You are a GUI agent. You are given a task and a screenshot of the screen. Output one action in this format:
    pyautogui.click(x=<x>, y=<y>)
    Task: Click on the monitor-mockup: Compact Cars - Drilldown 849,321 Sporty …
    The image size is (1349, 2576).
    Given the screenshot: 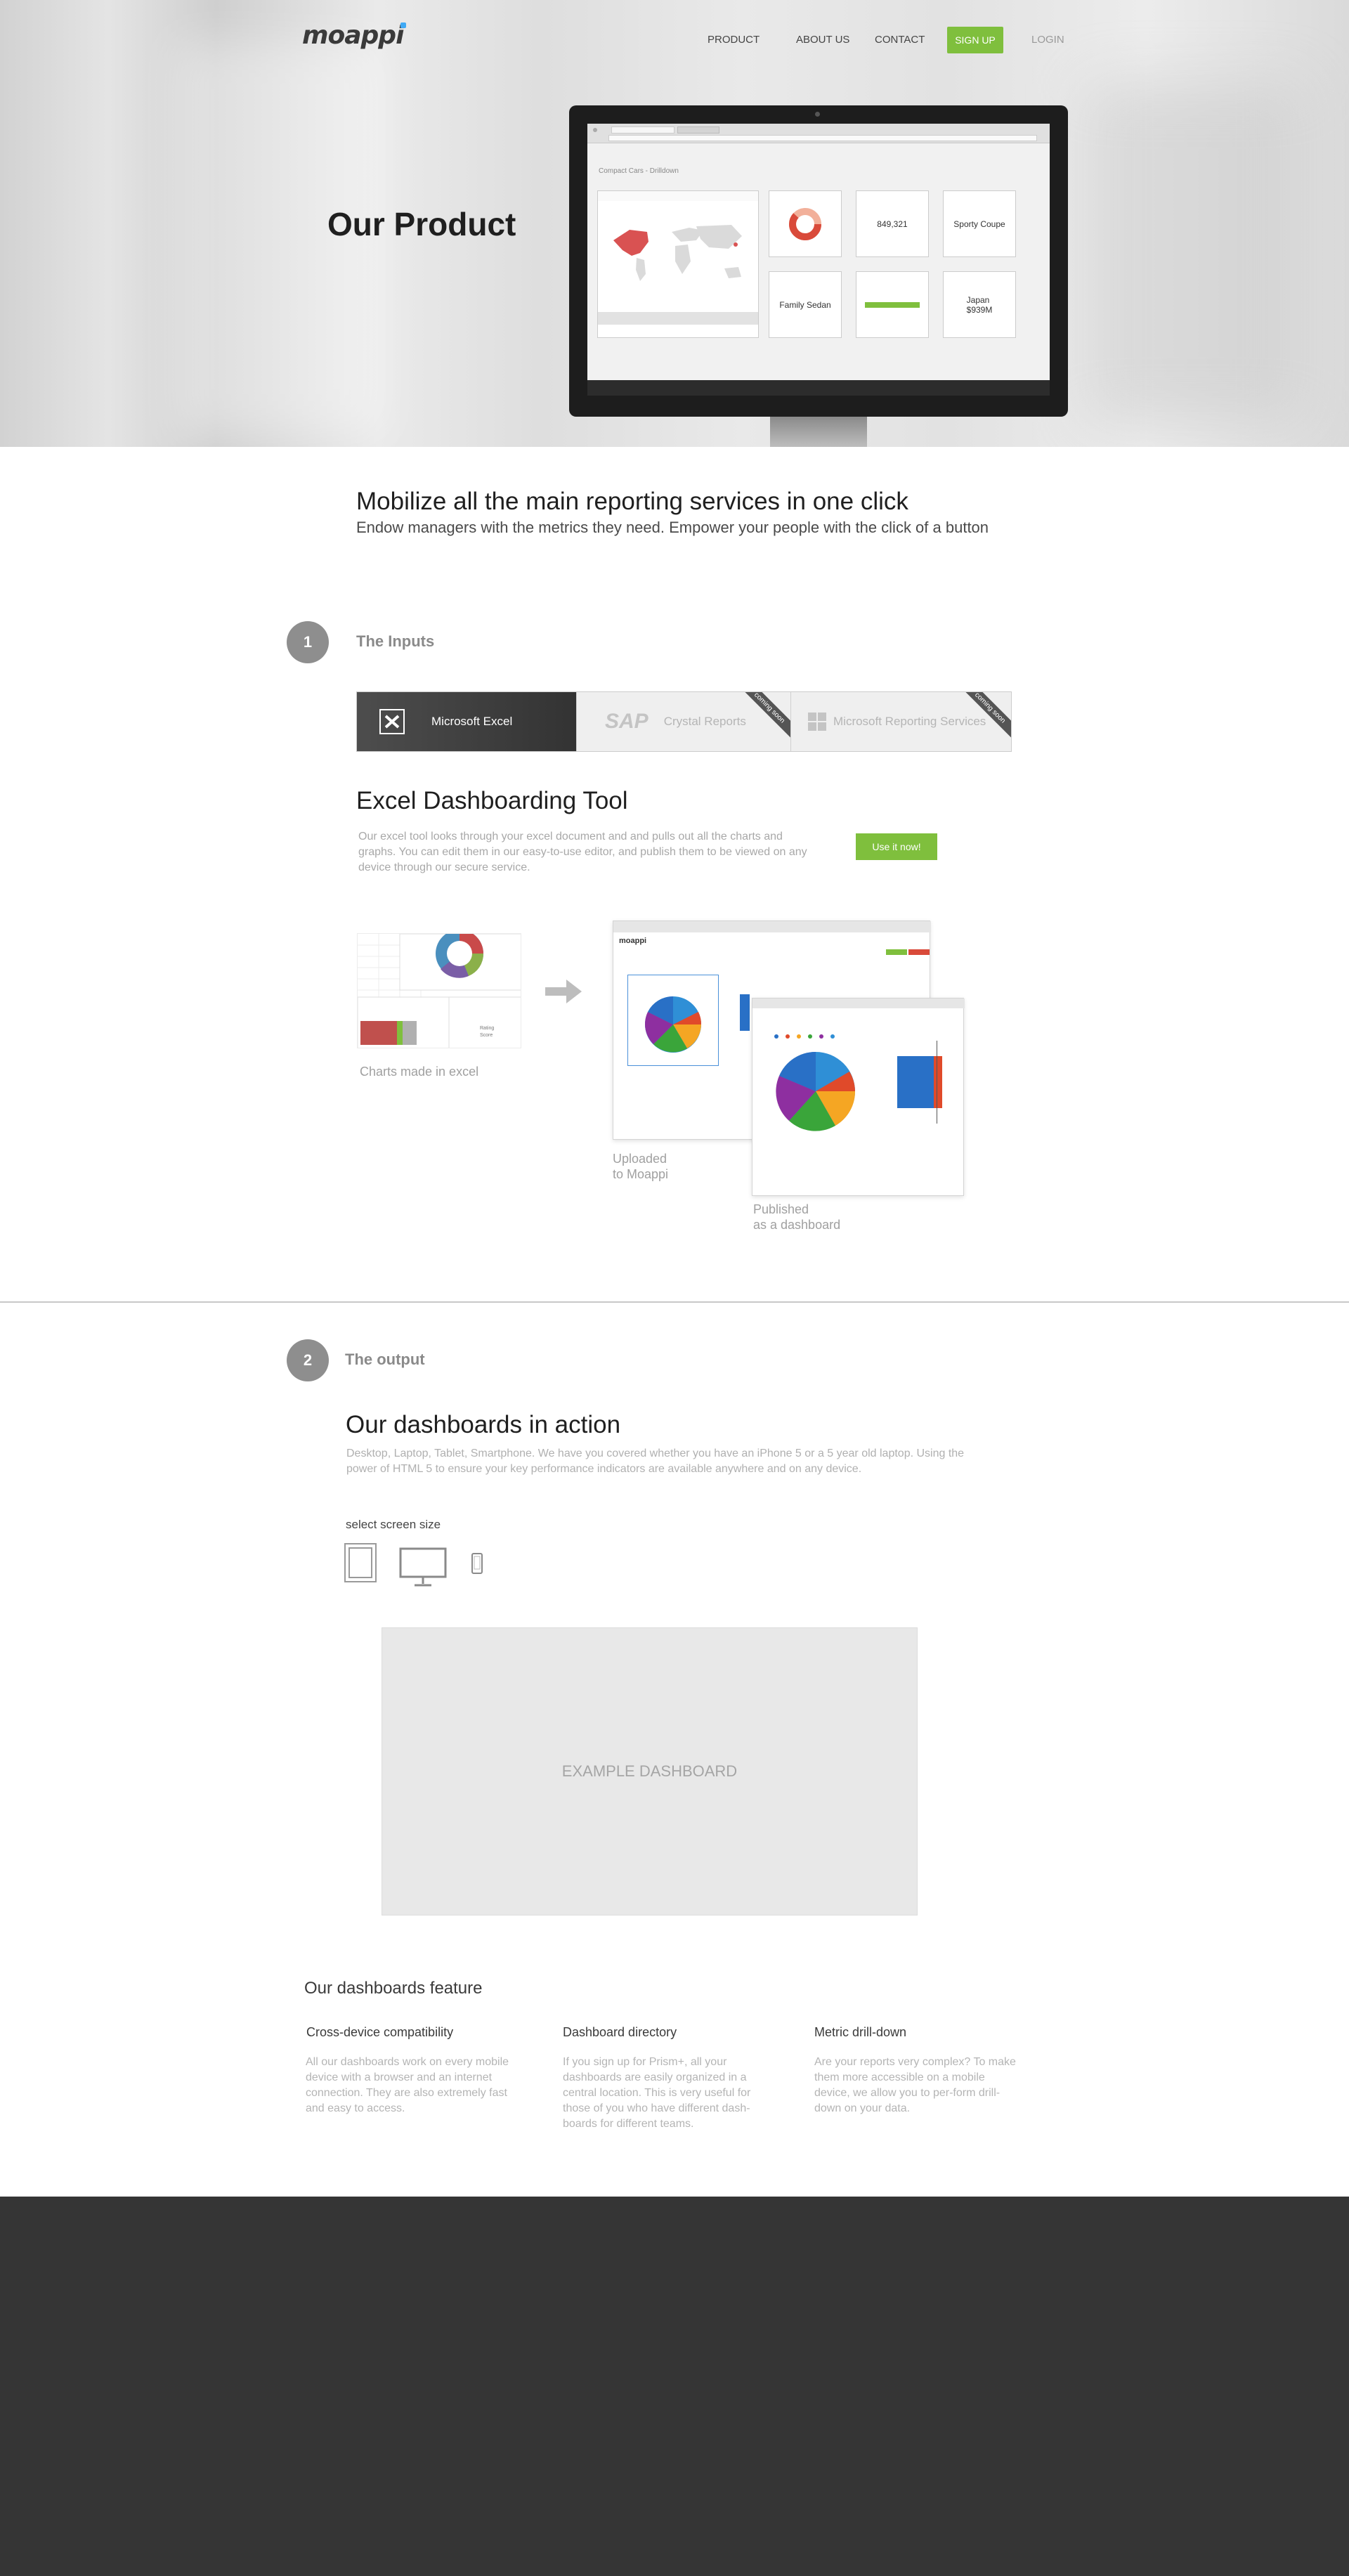 What is the action you would take?
    pyautogui.click(x=818, y=261)
    